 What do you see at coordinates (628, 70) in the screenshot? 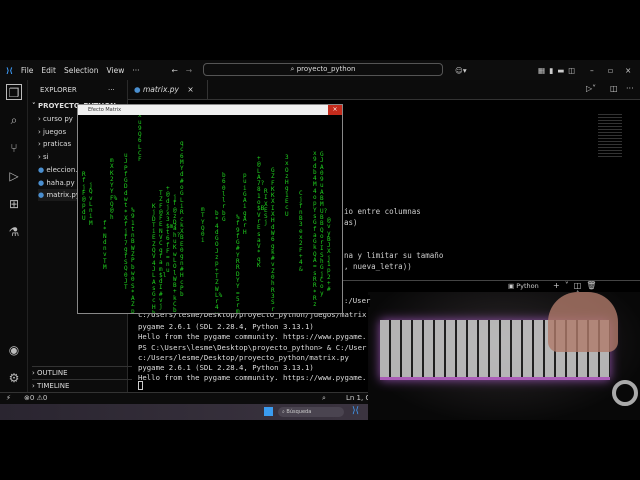
I see `close-icon: ×` at bounding box center [628, 70].